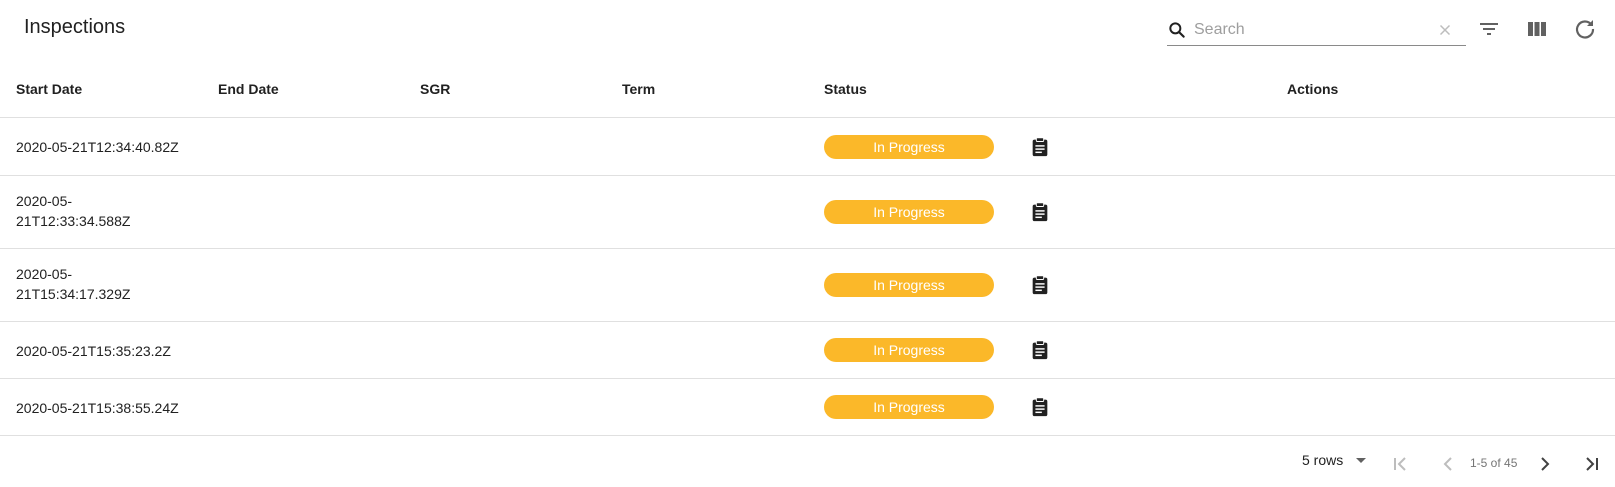 The height and width of the screenshot is (487, 1615). I want to click on previous-page-icon, so click(1448, 464).